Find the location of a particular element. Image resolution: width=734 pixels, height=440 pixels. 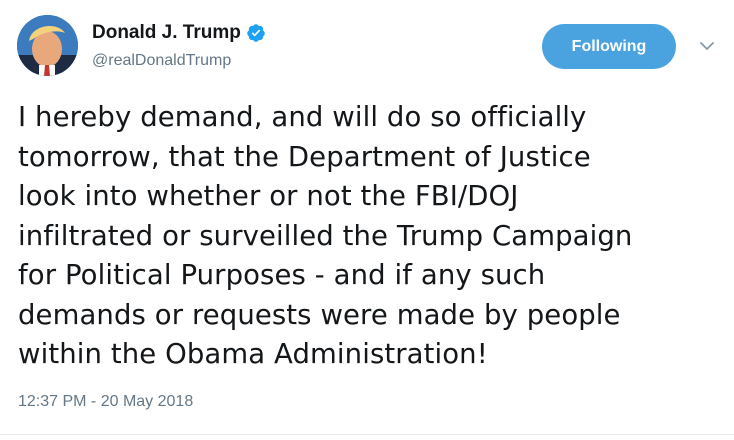

divider is located at coordinates (367, 434).